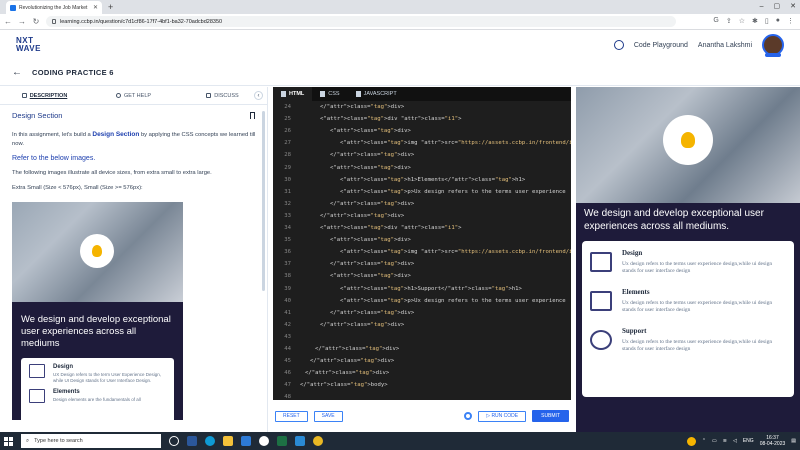  What do you see at coordinates (704, 441) in the screenshot?
I see `chevron-up-icon: ⌃` at bounding box center [704, 441].